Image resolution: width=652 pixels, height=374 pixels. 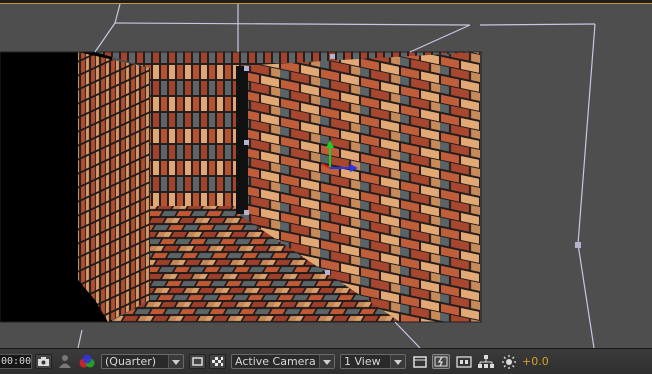 I want to click on fast-previews-icon, so click(x=441, y=361).